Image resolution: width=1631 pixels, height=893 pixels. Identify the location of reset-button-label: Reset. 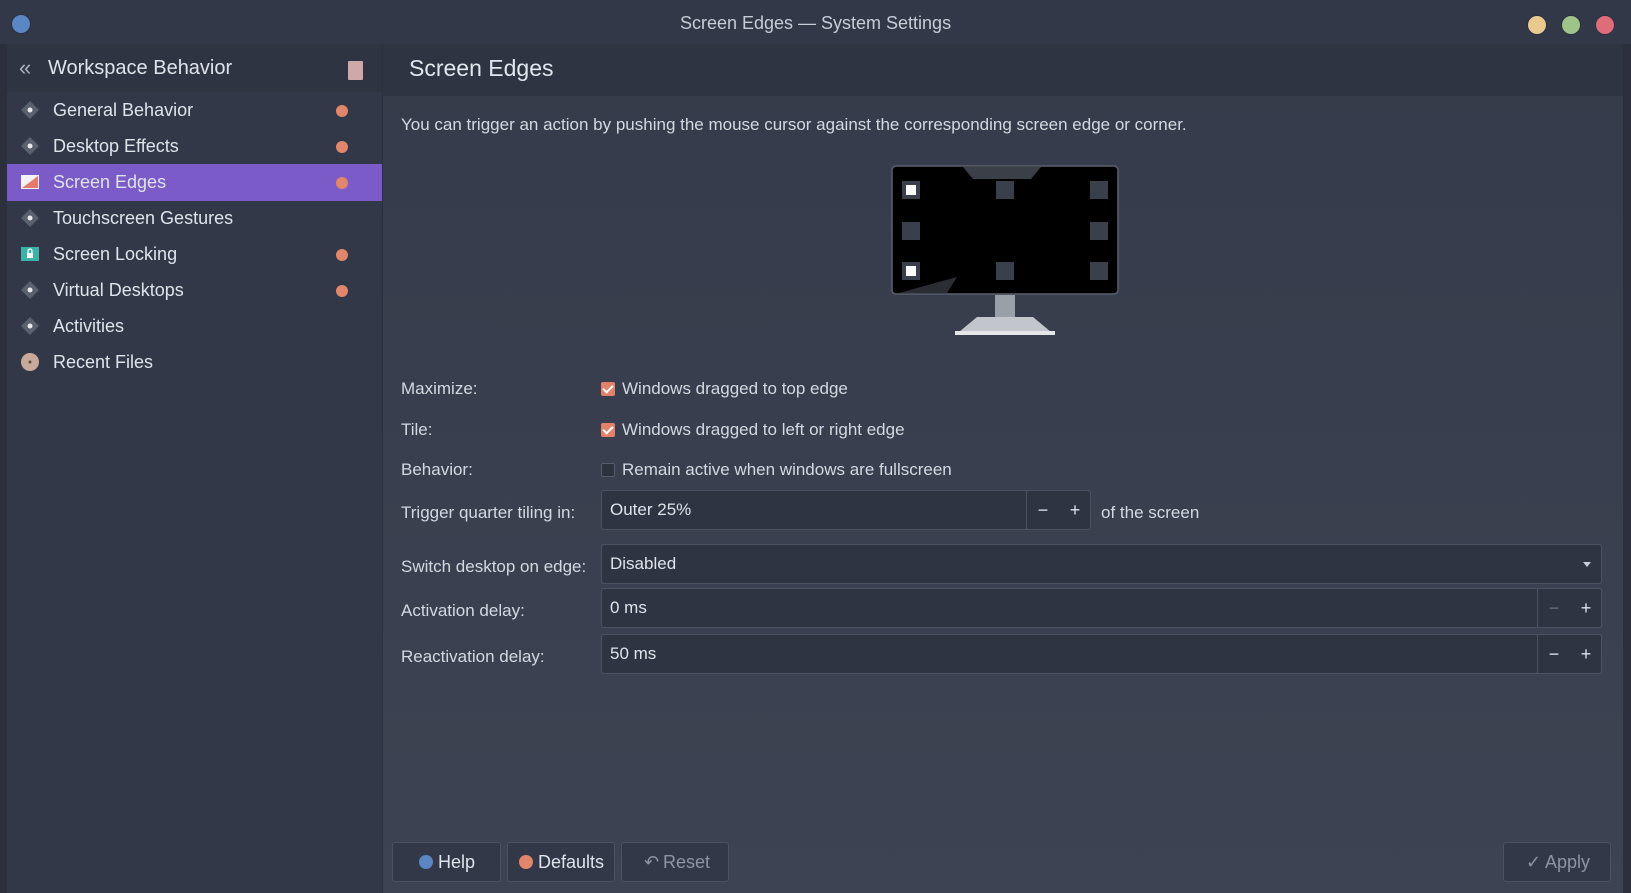
(687, 862).